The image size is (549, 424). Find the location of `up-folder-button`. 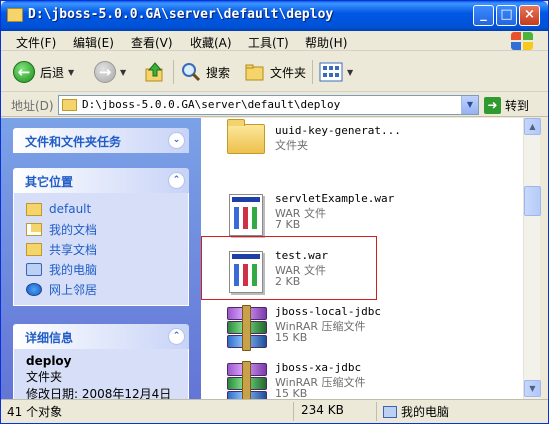

up-folder-button is located at coordinates (155, 72).